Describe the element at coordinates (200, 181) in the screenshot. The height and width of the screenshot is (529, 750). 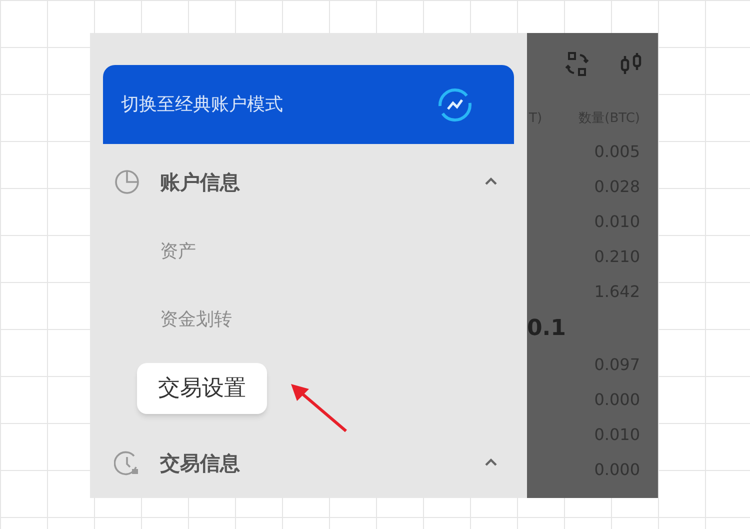
I see `section-title: 账户信息` at that location.